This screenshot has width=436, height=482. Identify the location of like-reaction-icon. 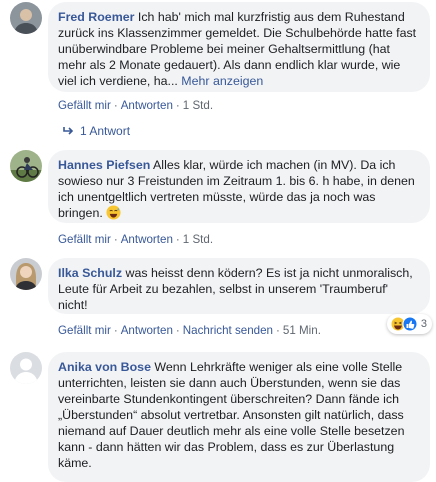
(410, 324).